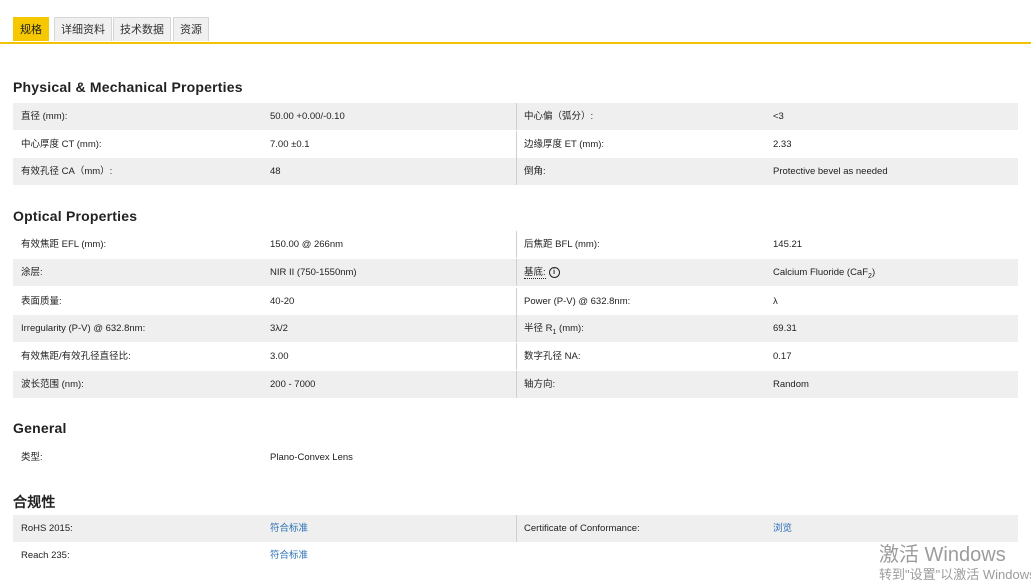  What do you see at coordinates (782, 356) in the screenshot?
I see `spec-value: 0.17` at bounding box center [782, 356].